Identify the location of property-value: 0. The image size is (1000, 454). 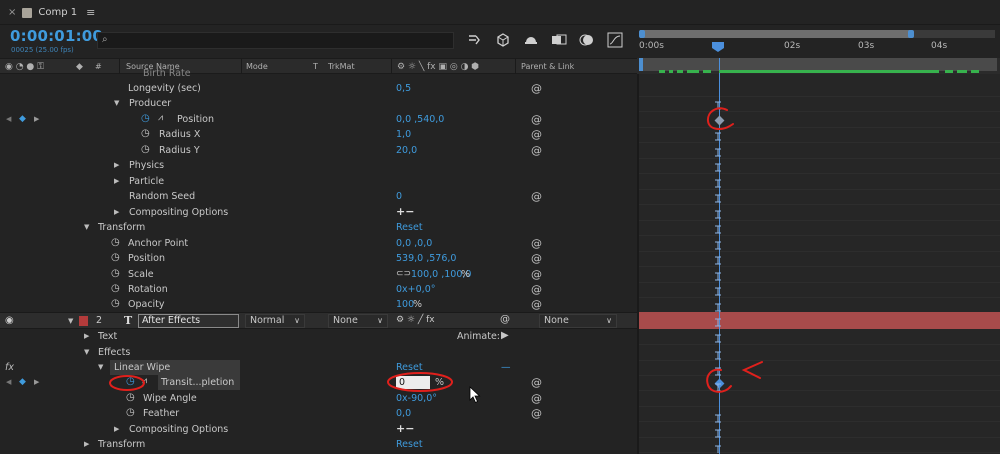
(399, 196).